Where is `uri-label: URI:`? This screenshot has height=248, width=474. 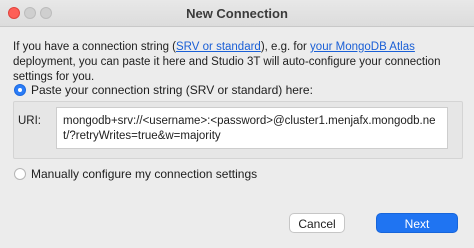
uri-label: URI: is located at coordinates (29, 121).